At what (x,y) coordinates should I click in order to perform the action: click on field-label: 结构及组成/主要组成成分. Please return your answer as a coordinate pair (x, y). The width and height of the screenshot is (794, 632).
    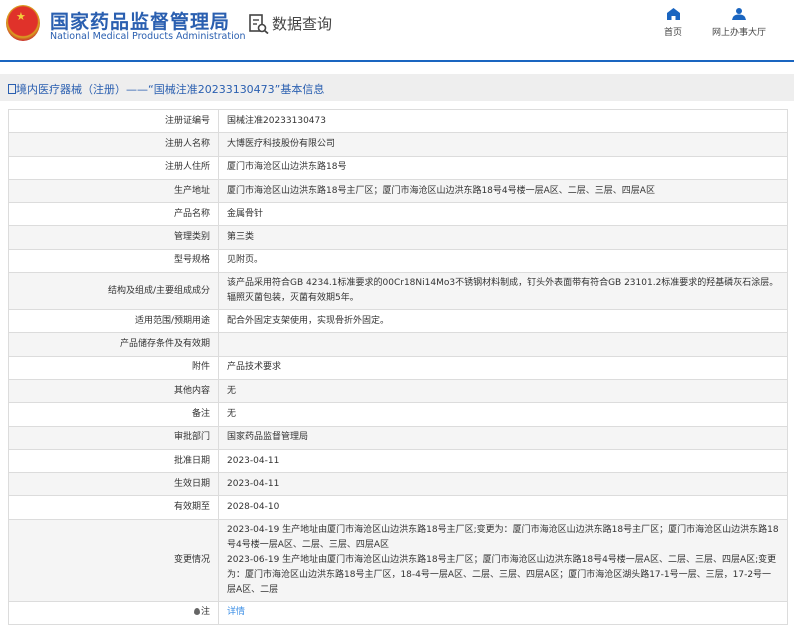
    Looking at the image, I should click on (113, 291).